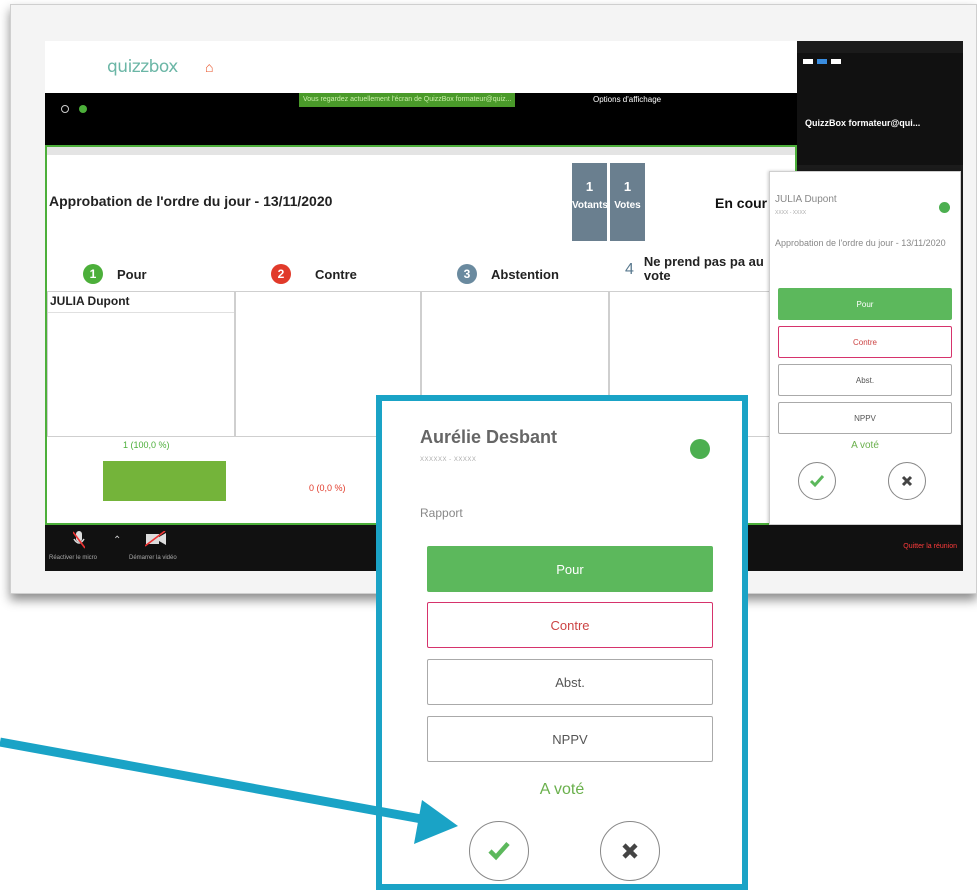  I want to click on votes-stat: 1 Votes, so click(627, 202).